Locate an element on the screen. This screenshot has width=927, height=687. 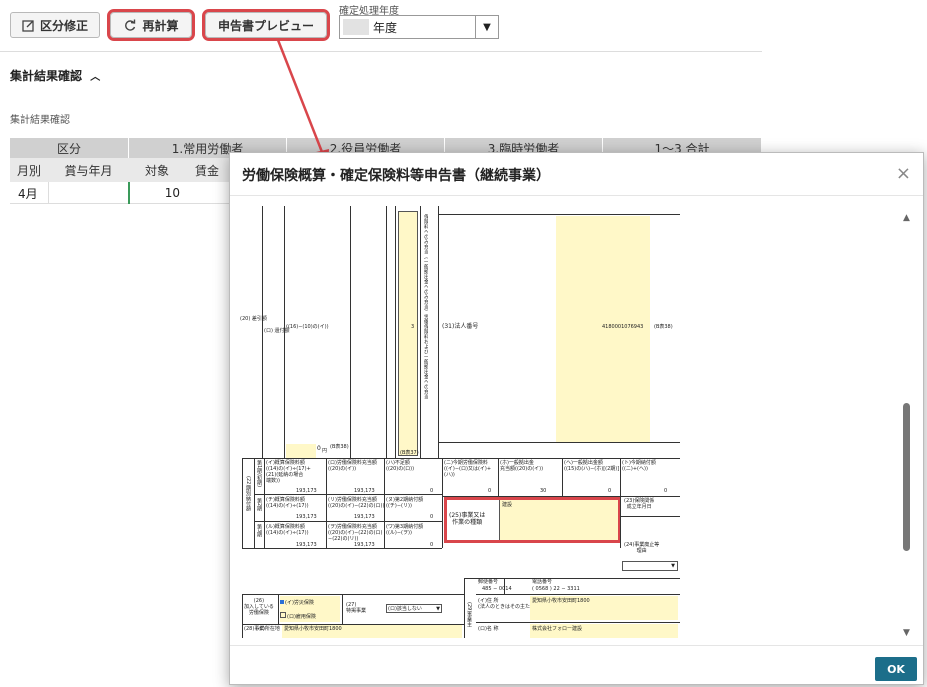
period3-label: 第3期 is located at coordinates (259, 531).